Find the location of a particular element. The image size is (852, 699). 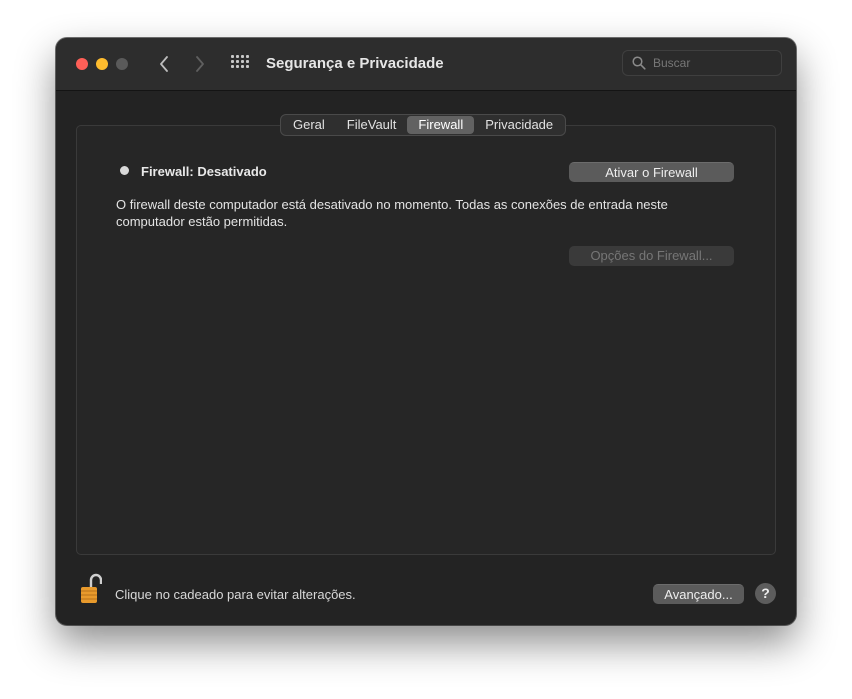

status-indicator is located at coordinates (124, 170).